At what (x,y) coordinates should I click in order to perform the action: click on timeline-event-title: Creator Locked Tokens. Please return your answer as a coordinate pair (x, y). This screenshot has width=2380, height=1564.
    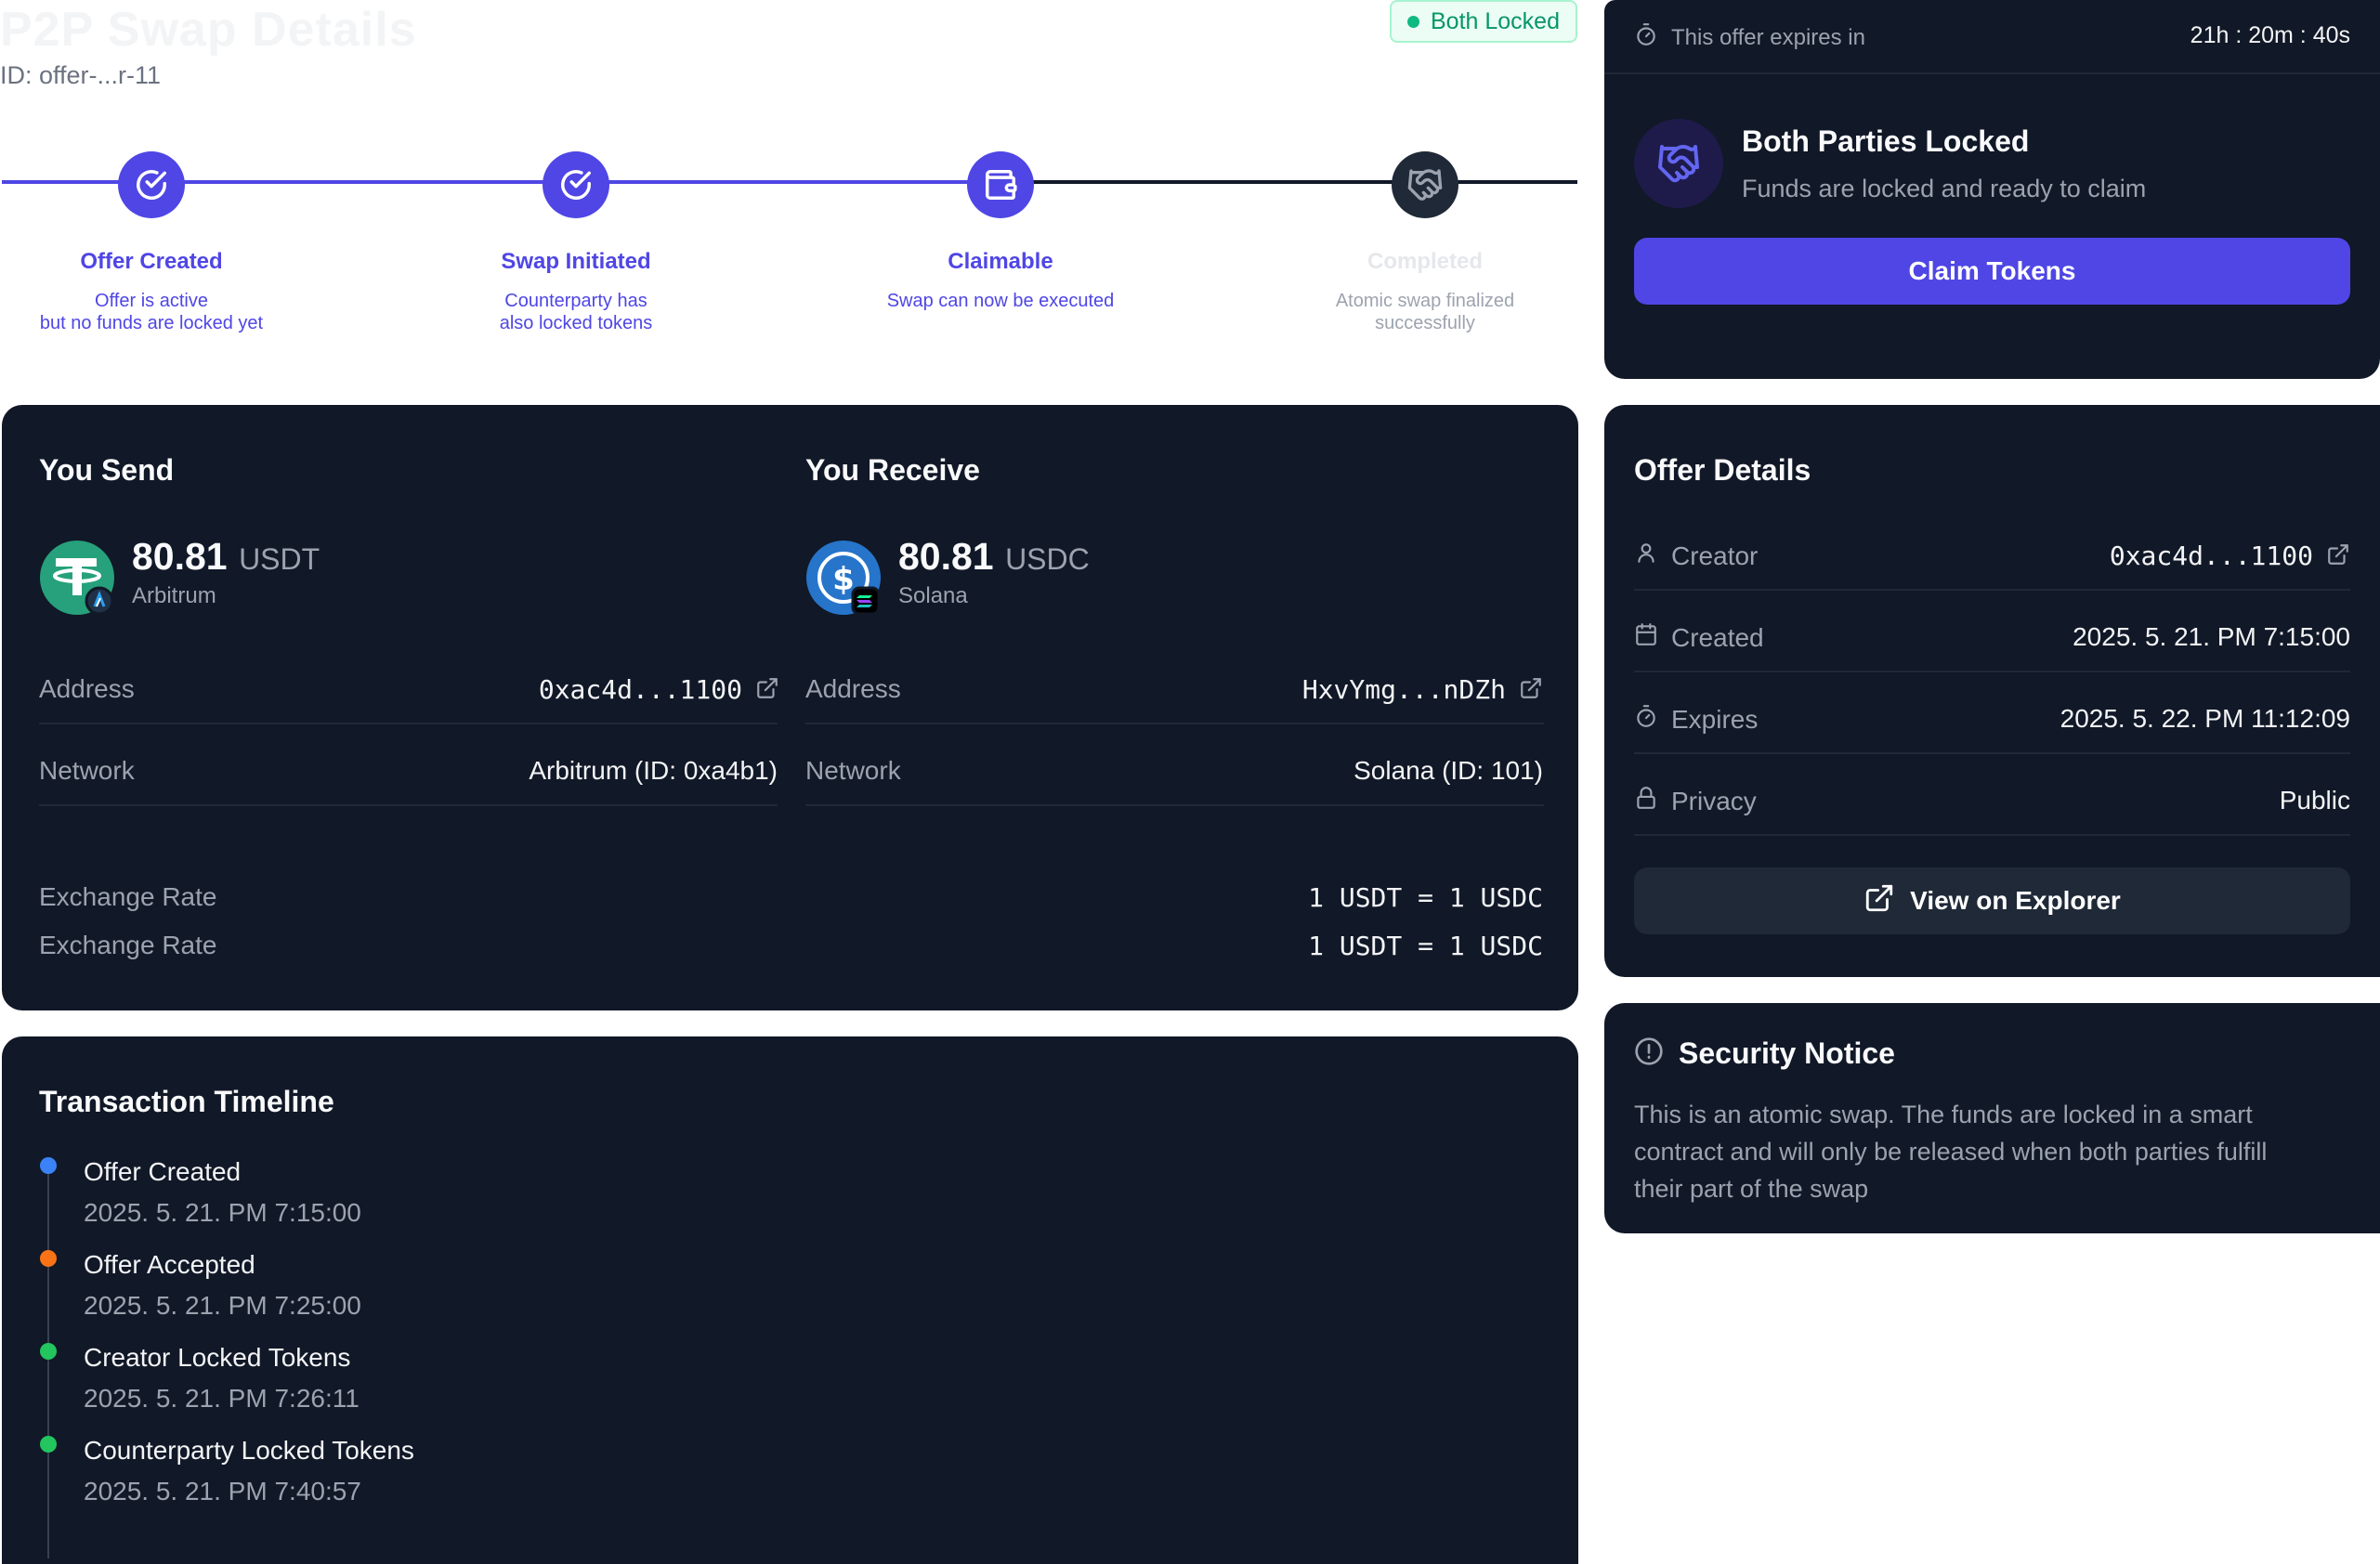
    Looking at the image, I should click on (217, 1357).